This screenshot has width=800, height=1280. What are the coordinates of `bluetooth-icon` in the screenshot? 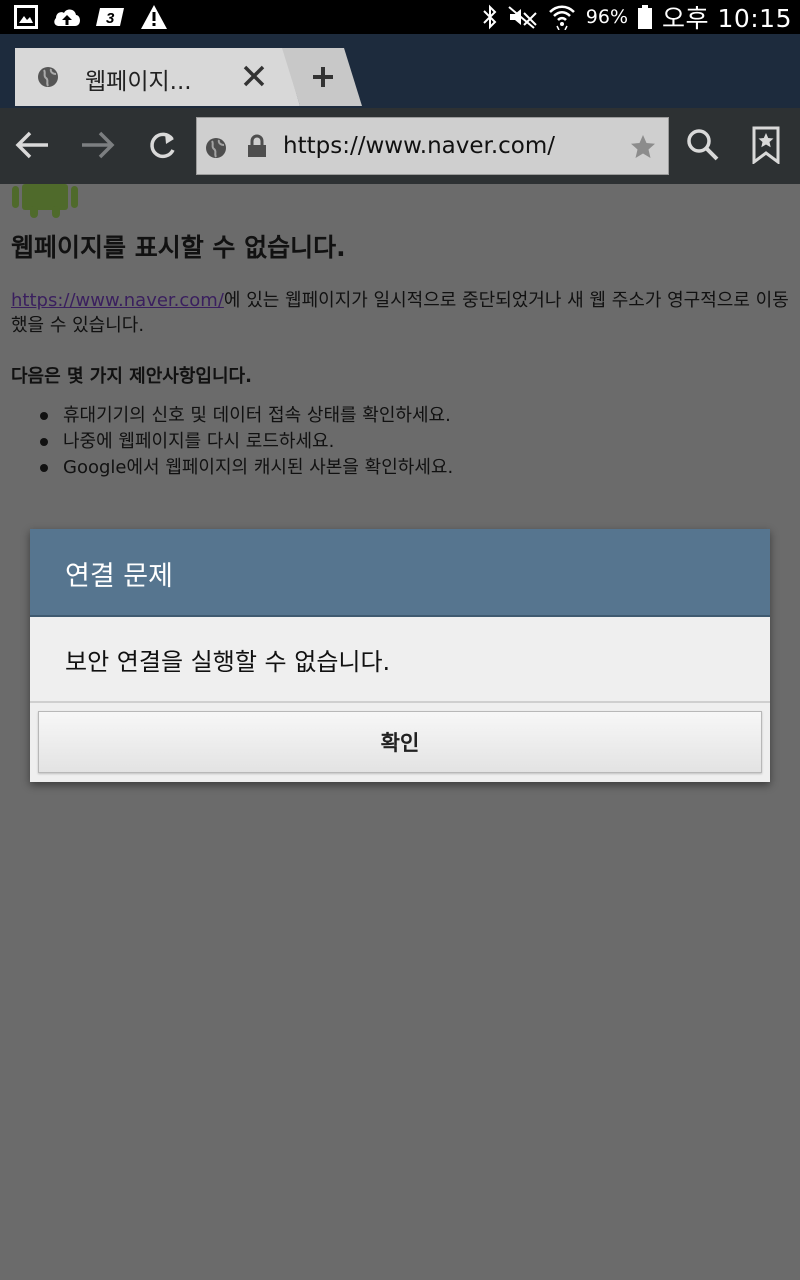 It's located at (490, 17).